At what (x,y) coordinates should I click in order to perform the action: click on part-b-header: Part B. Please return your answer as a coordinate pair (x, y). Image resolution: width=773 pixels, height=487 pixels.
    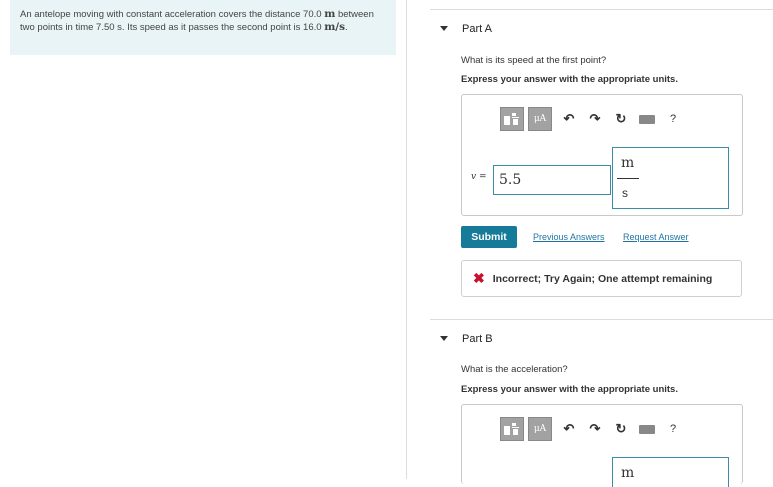
    Looking at the image, I should click on (601, 338).